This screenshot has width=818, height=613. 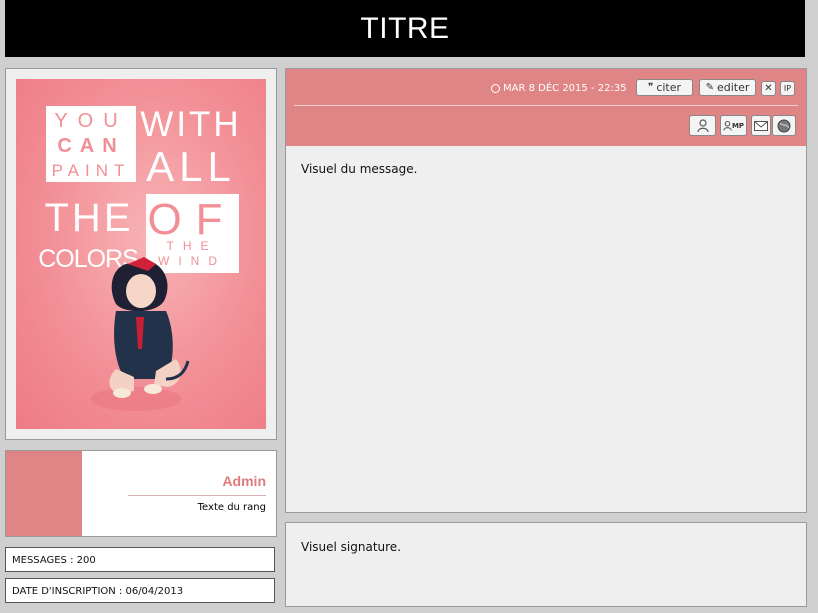 I want to click on close-icon: ✕, so click(x=768, y=88).